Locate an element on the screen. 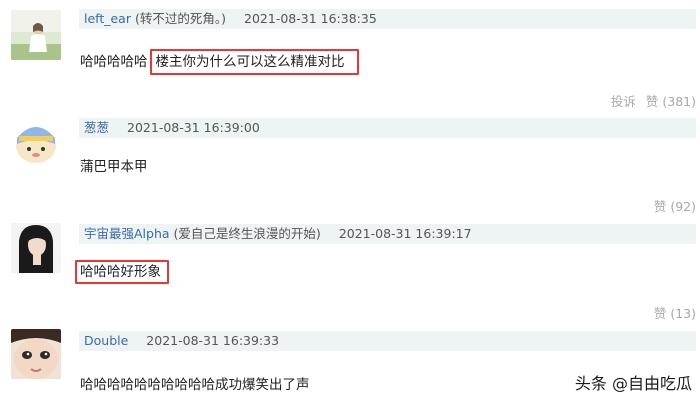  comment-actions: 赞 (92) is located at coordinates (675, 205).